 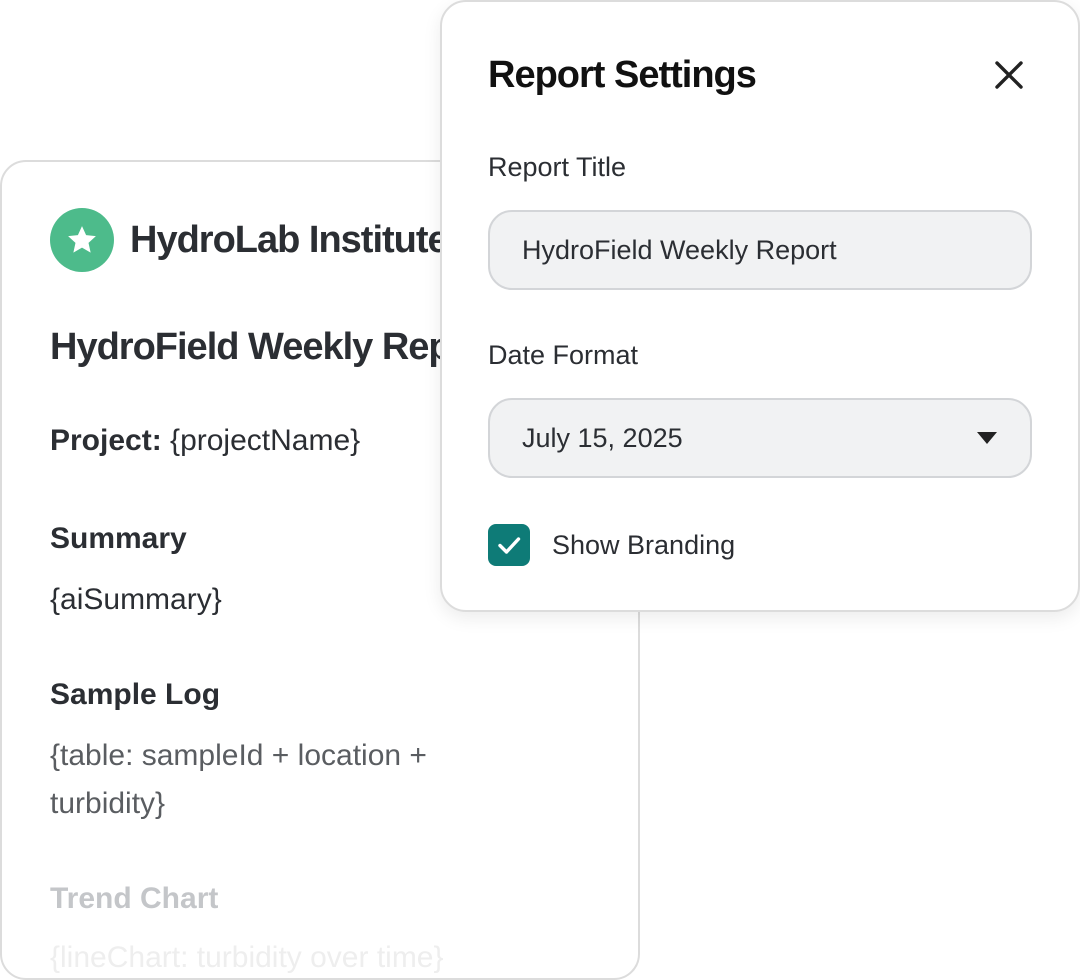 What do you see at coordinates (135, 694) in the screenshot?
I see `section-heading-sample-log: Sample Log` at bounding box center [135, 694].